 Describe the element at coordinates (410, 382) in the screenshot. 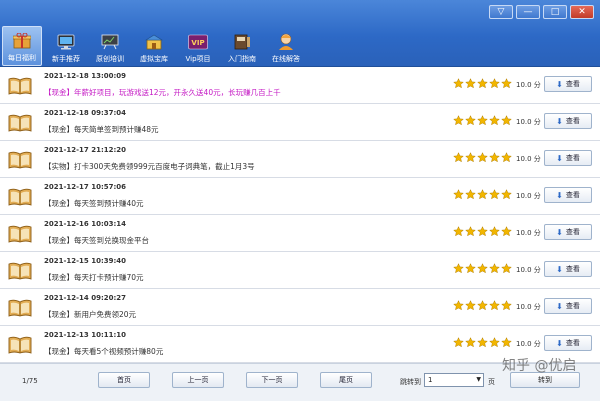

I see `jump-label: 跳转到` at that location.